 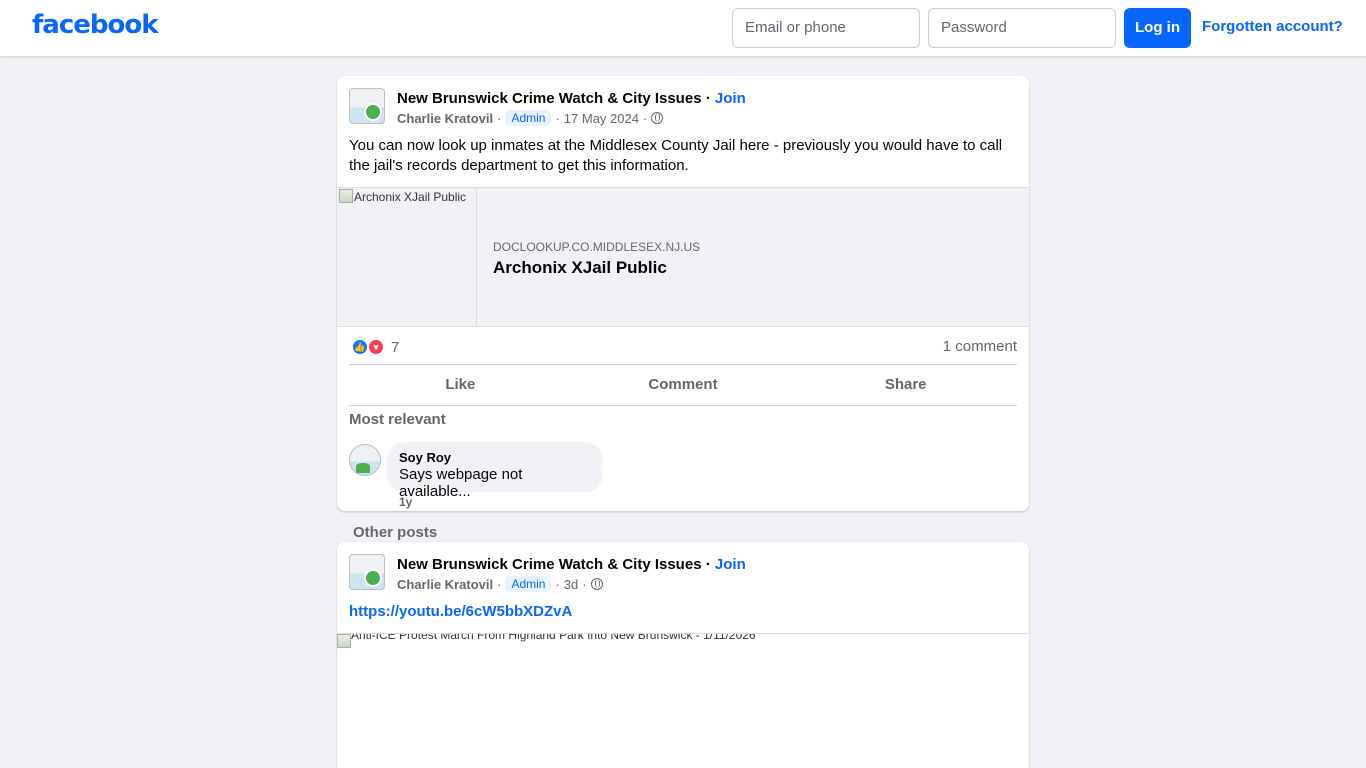 What do you see at coordinates (1022, 28) in the screenshot?
I see `password-field: Password` at bounding box center [1022, 28].